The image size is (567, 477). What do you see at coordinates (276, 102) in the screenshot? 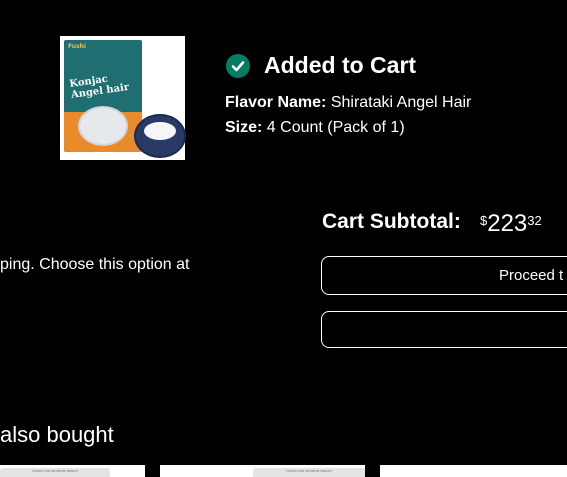
I see `flavor-label: Flavor Name:` at bounding box center [276, 102].